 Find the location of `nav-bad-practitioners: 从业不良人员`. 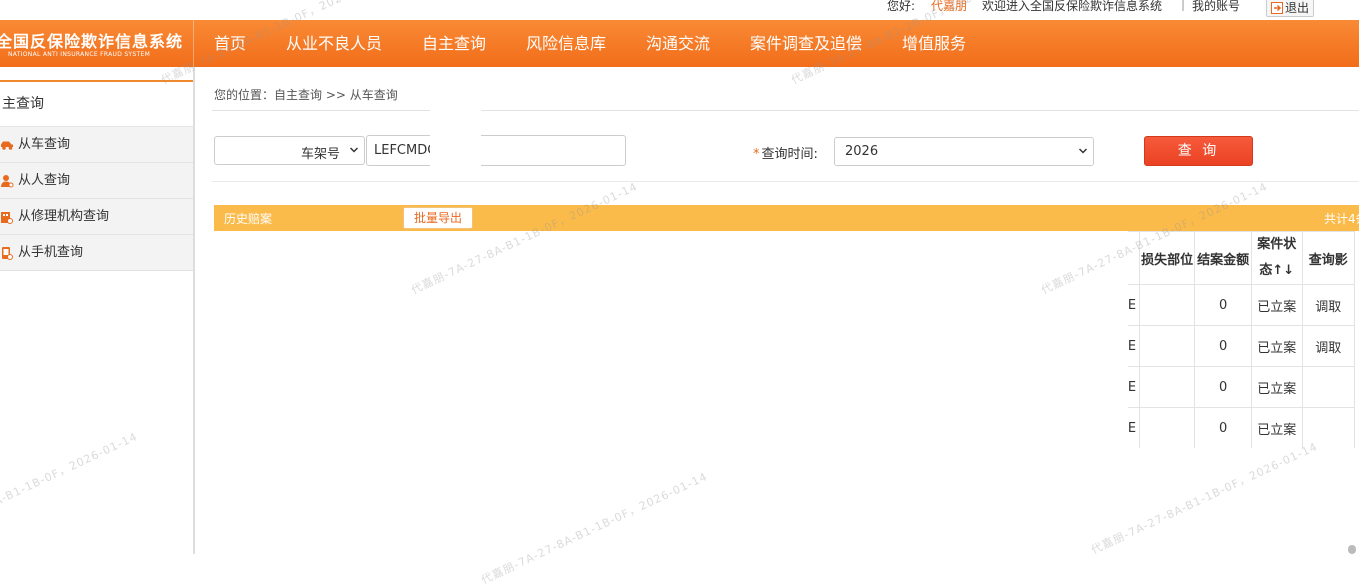

nav-bad-practitioners: 从业不良人员 is located at coordinates (334, 43).